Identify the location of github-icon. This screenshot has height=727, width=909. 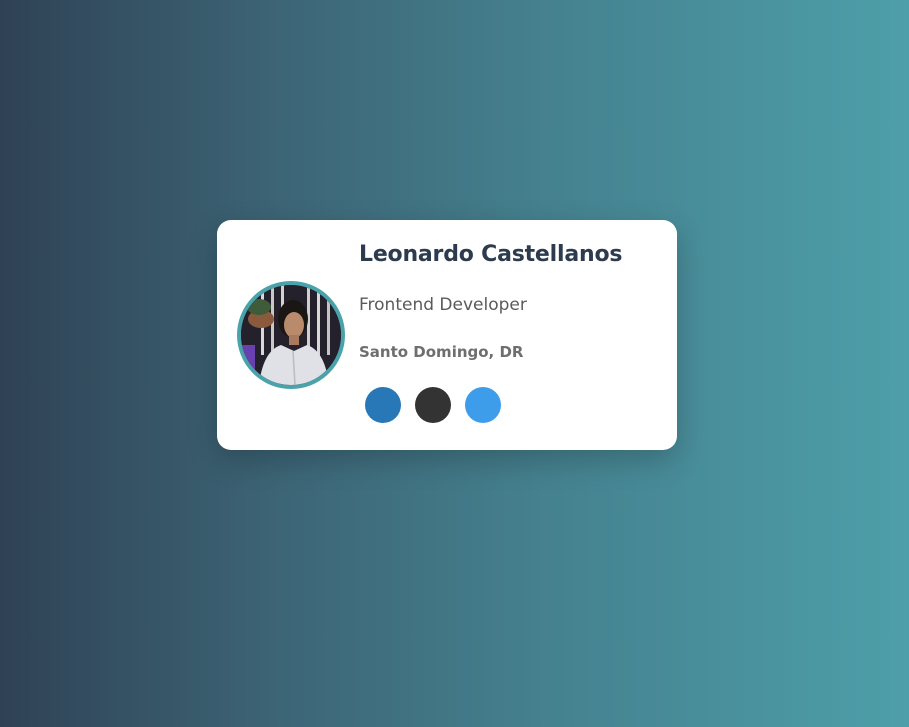
(433, 405).